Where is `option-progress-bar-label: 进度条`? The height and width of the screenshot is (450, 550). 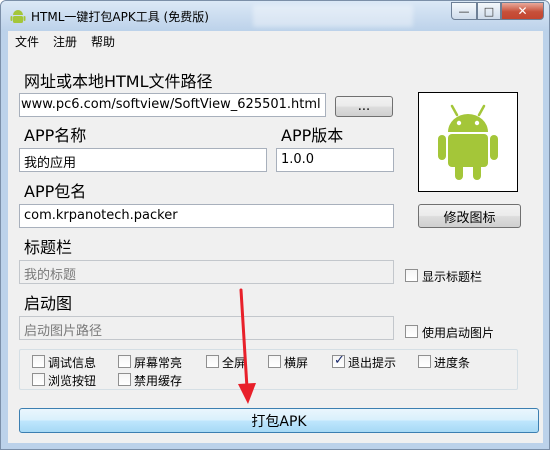 option-progress-bar-label: 进度条 is located at coordinates (452, 363).